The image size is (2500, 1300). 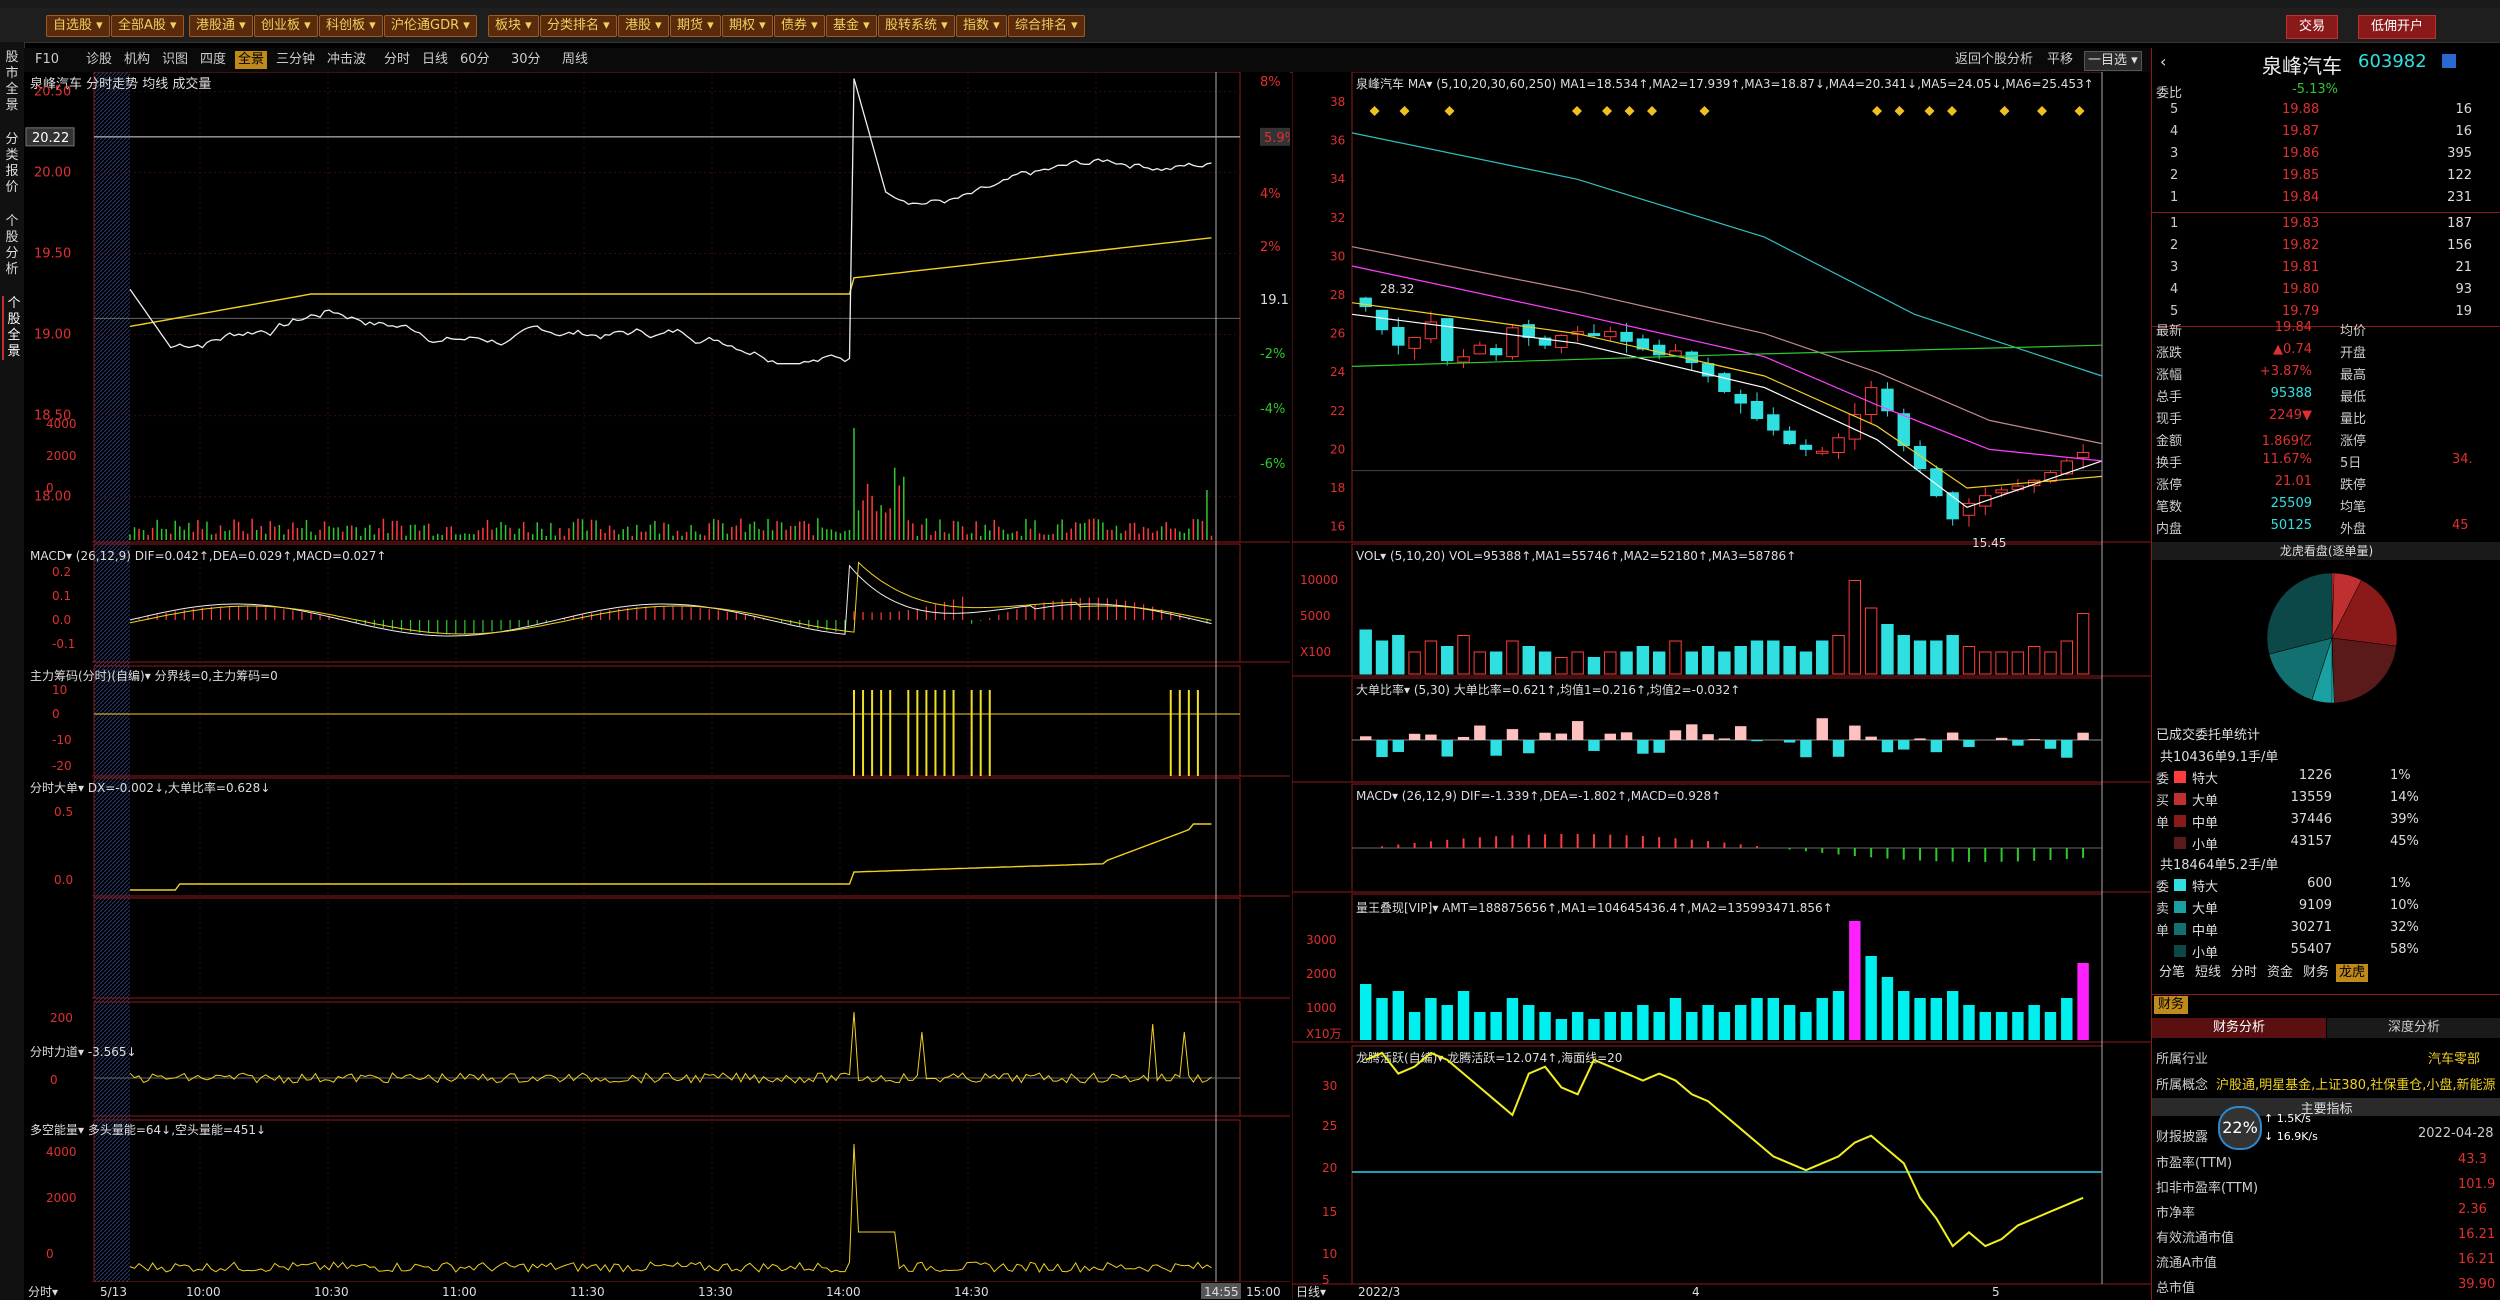 I want to click on time-label-9: 15:00, so click(x=1263, y=1292).